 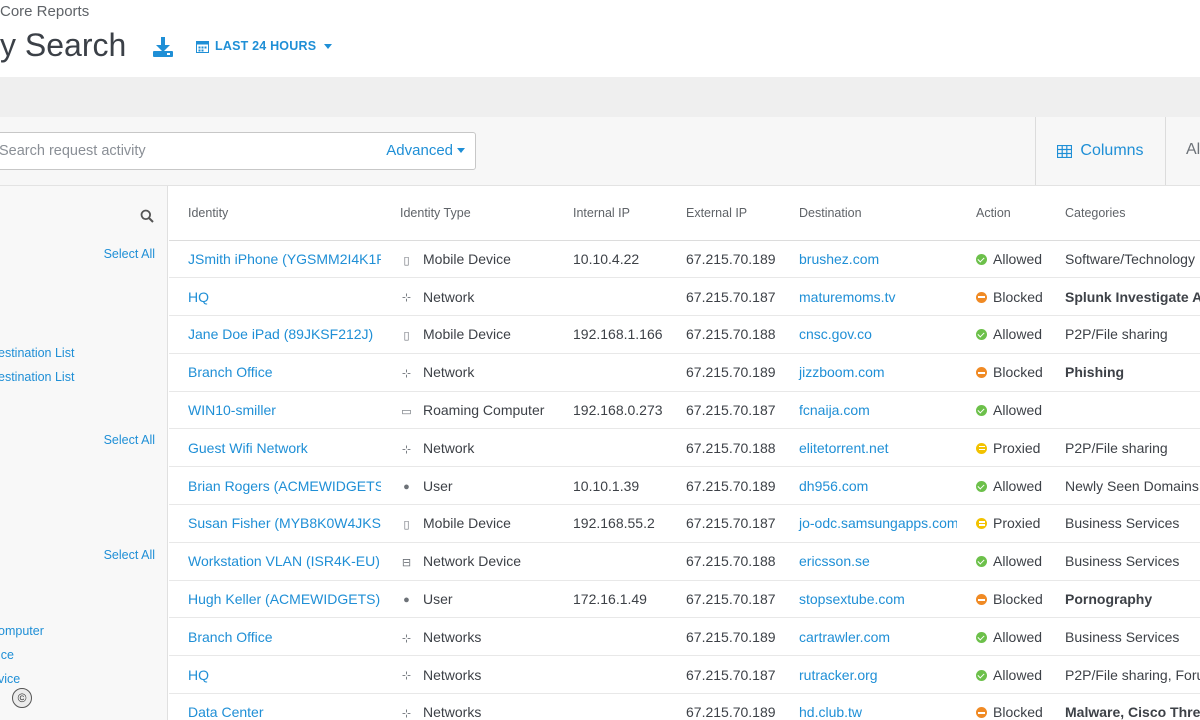 What do you see at coordinates (844, 448) in the screenshot?
I see `destination-link: elitetorrent.net` at bounding box center [844, 448].